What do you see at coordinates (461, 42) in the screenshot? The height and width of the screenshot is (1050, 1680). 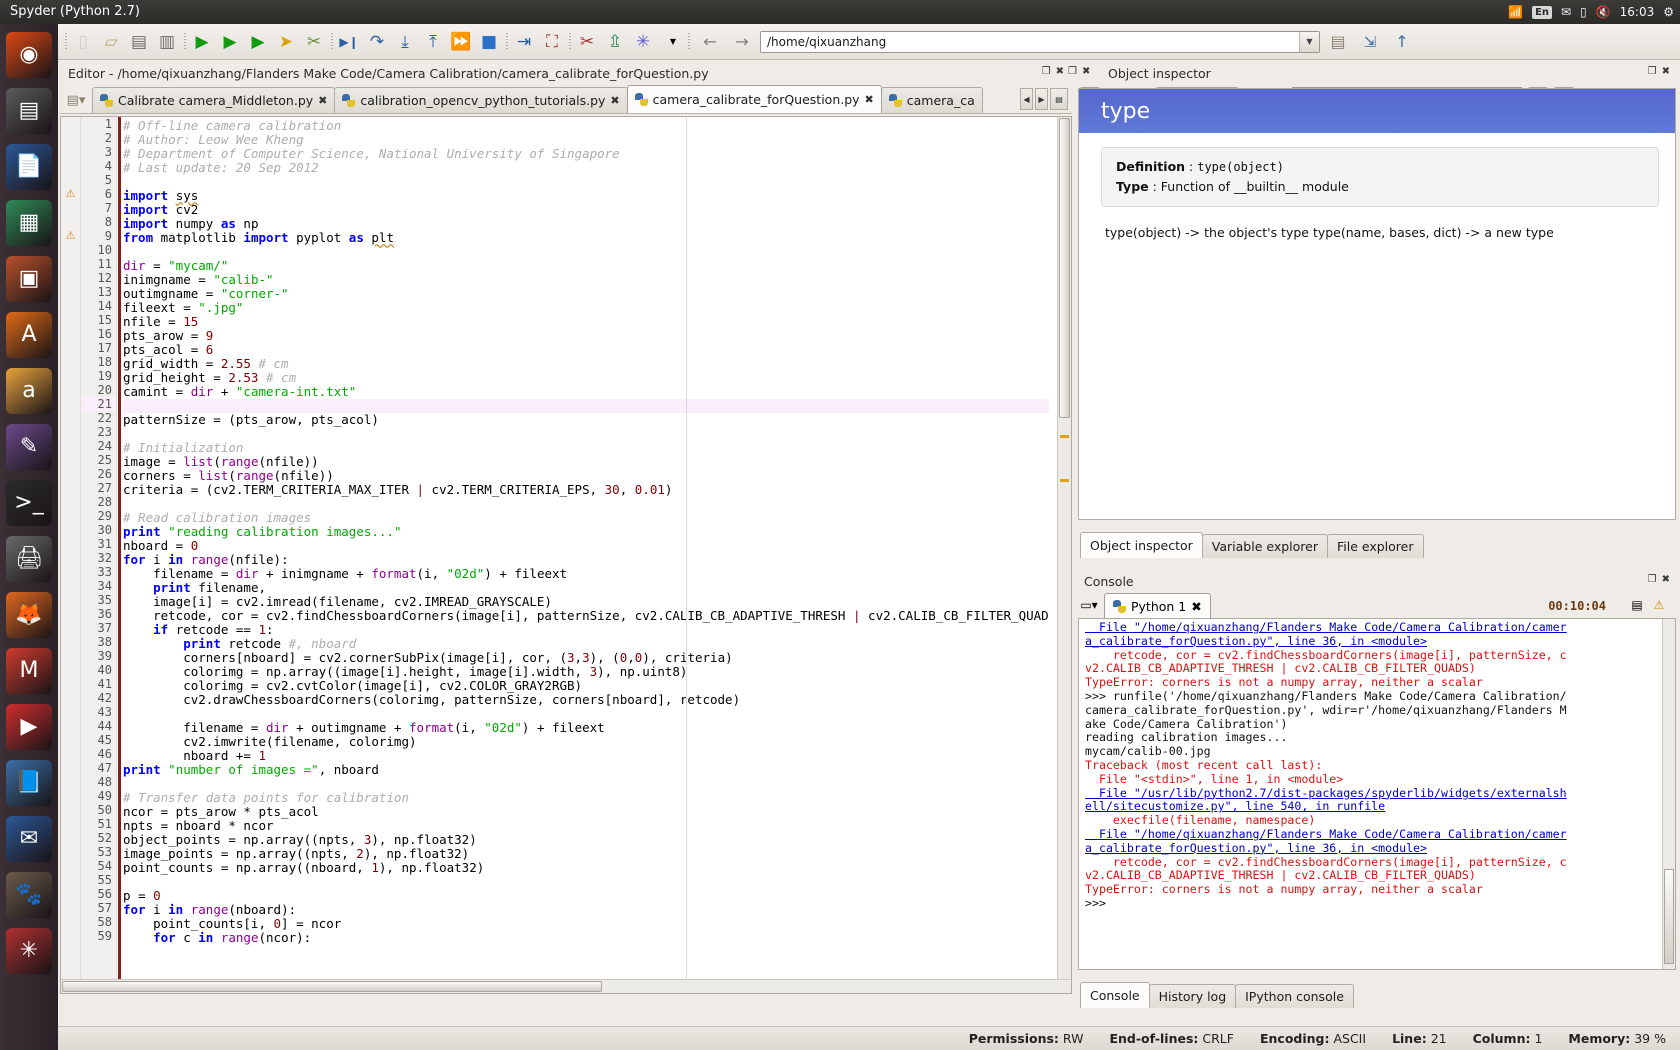 I see `debug-continue-button: ⏩` at bounding box center [461, 42].